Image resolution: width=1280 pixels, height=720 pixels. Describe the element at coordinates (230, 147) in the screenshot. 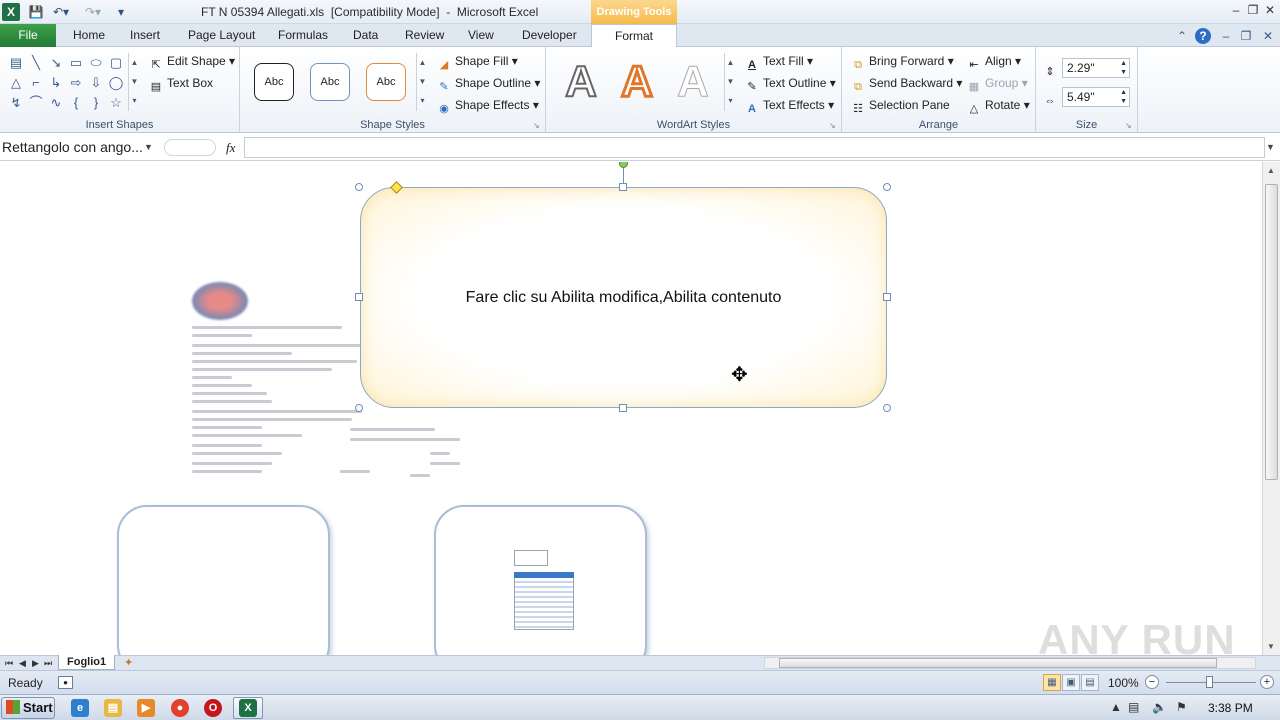

I see `insert-function-icon: fx` at that location.